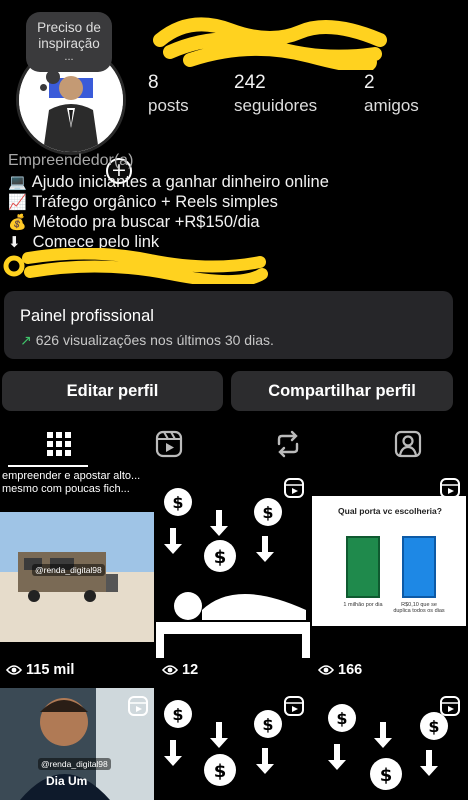 This screenshot has width=468, height=800. Describe the element at coordinates (342, 391) in the screenshot. I see `share-profile-button: Compartilhar perfil` at that location.